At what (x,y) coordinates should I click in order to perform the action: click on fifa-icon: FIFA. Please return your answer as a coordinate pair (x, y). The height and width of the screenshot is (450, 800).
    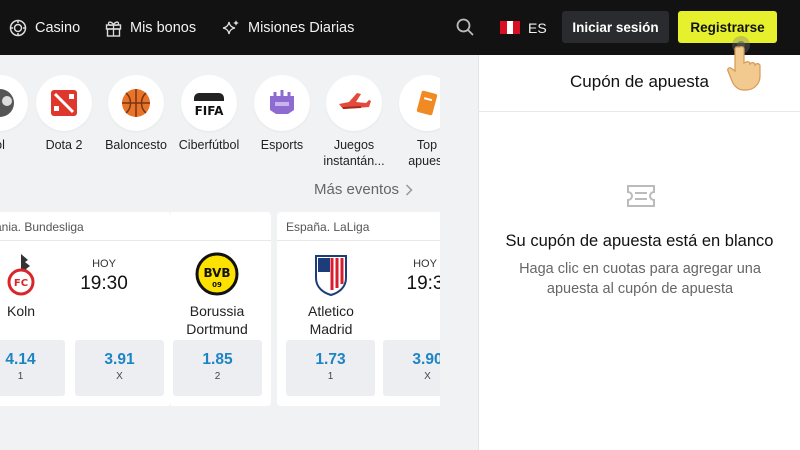
    Looking at the image, I should click on (209, 105).